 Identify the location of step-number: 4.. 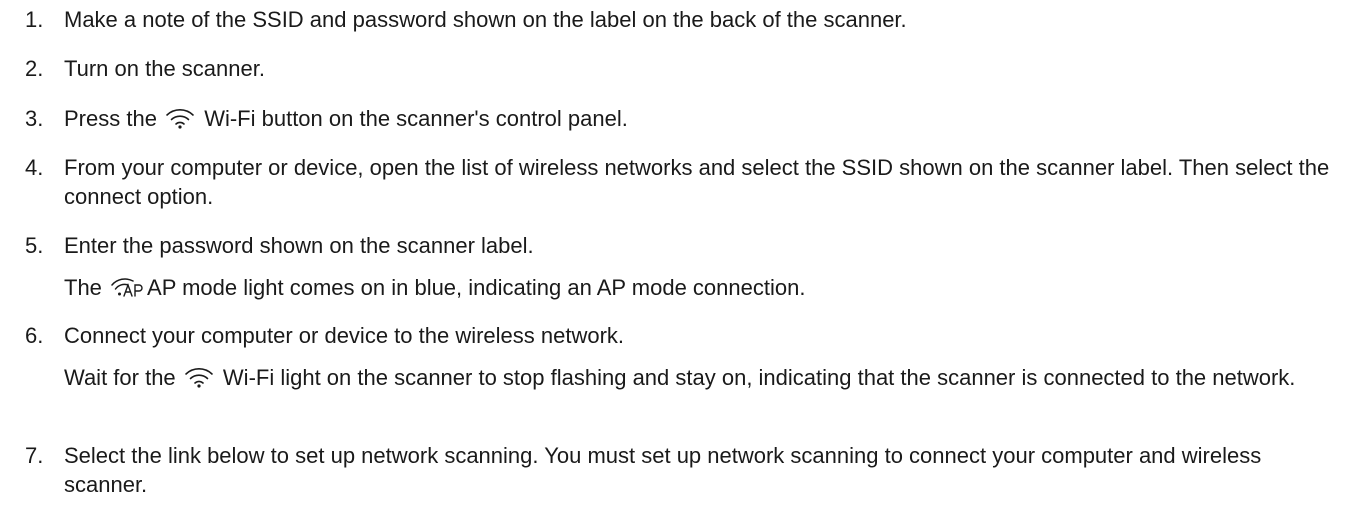
(34, 167).